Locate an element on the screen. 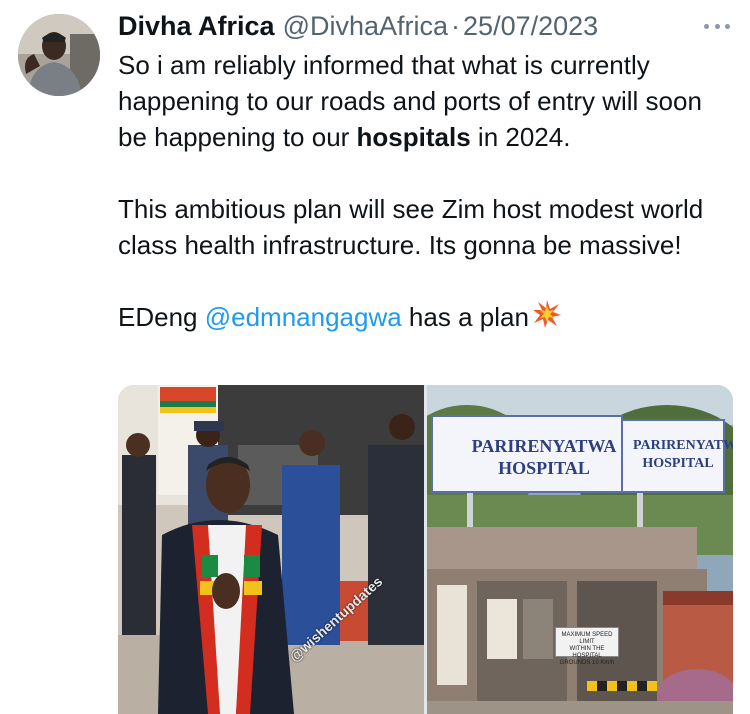 The image size is (750, 714). avatar-photo is located at coordinates (59, 55).